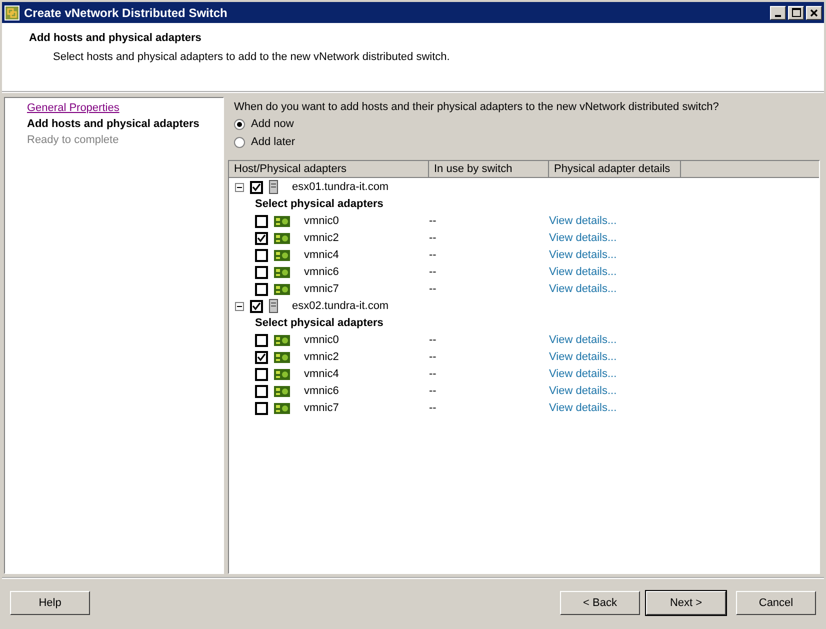 This screenshot has height=629, width=826. Describe the element at coordinates (50, 603) in the screenshot. I see `help-button: Help` at that location.